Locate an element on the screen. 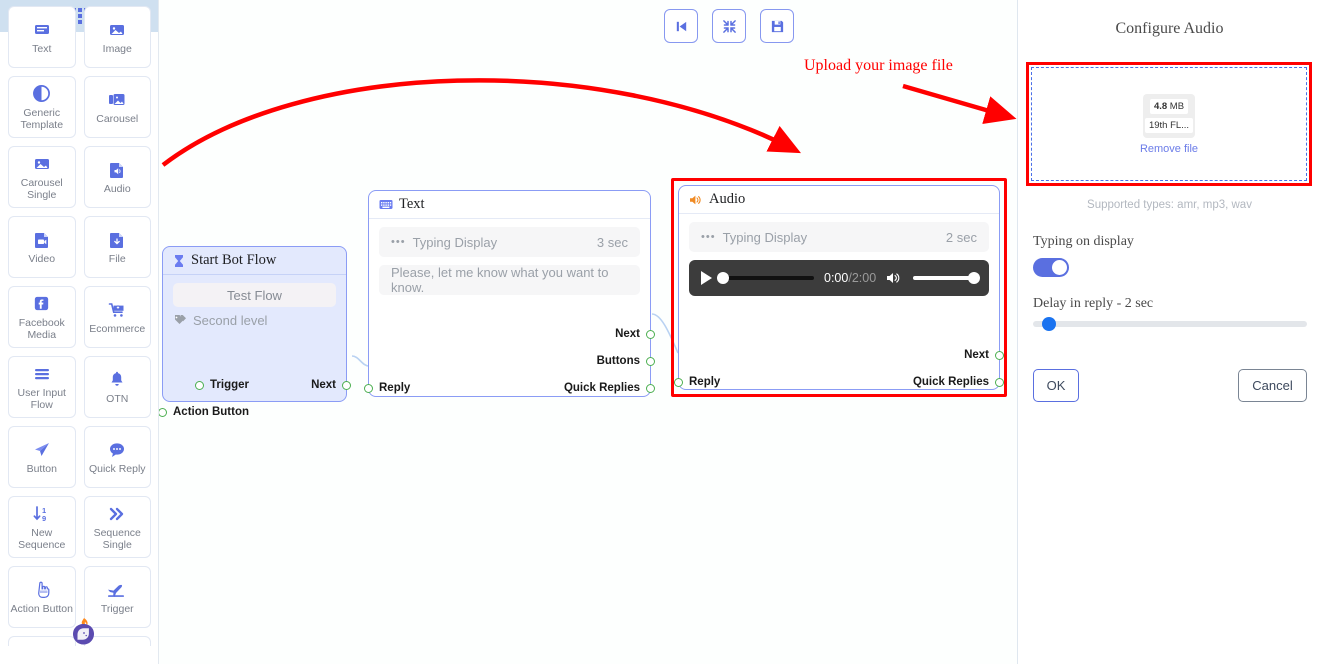  node-audio: Audio ••• Typing Display 2 sec 0:00/2:00 is located at coordinates (839, 287).